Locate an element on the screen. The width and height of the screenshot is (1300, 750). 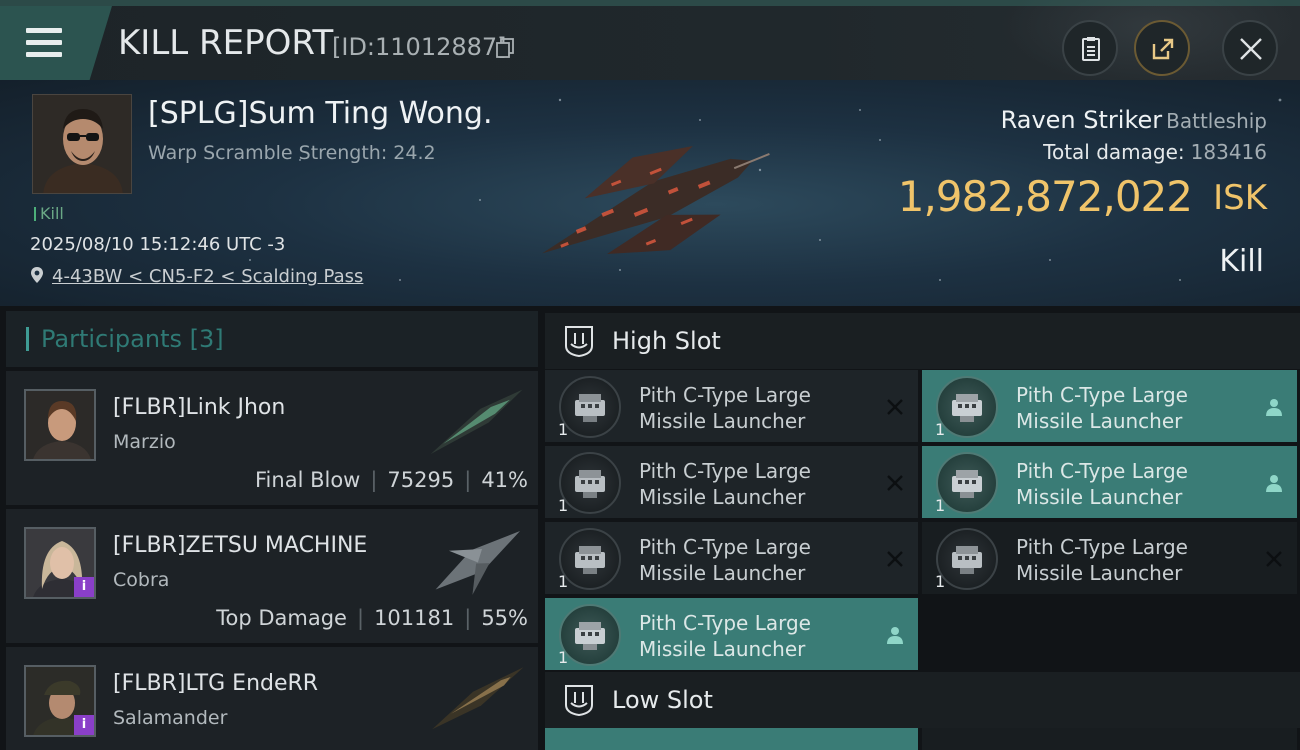
participant-avatar is located at coordinates (60, 425).